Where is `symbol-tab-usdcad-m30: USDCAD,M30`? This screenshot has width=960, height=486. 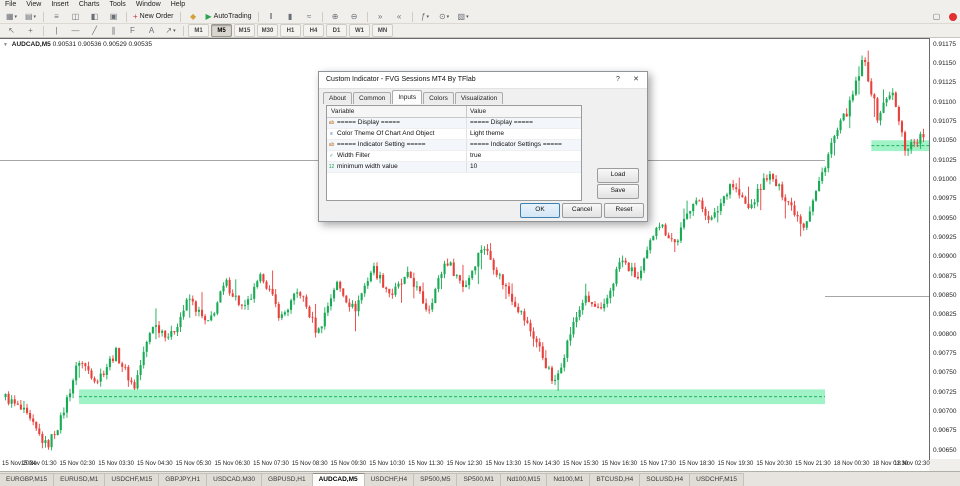 symbol-tab-usdcad-m30: USDCAD,M30 is located at coordinates (235, 479).